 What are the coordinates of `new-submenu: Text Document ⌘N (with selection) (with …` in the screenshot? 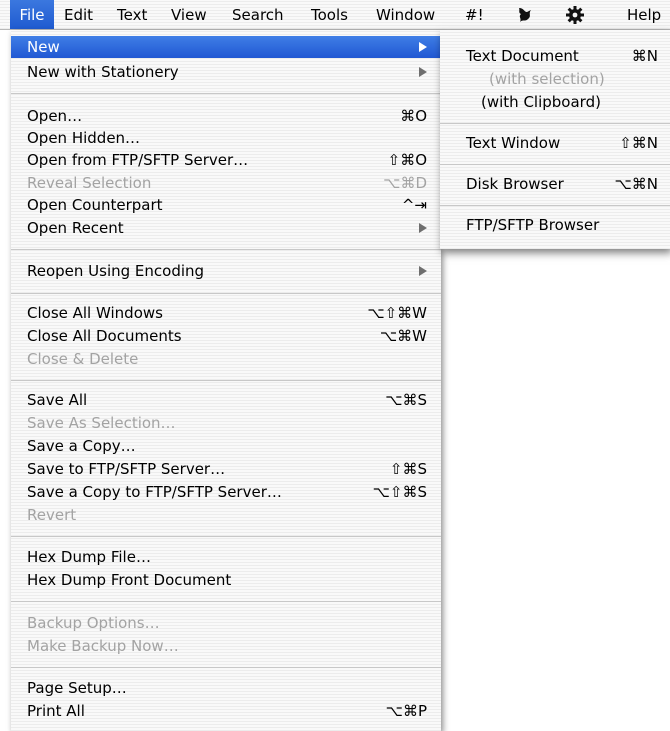 It's located at (555, 139).